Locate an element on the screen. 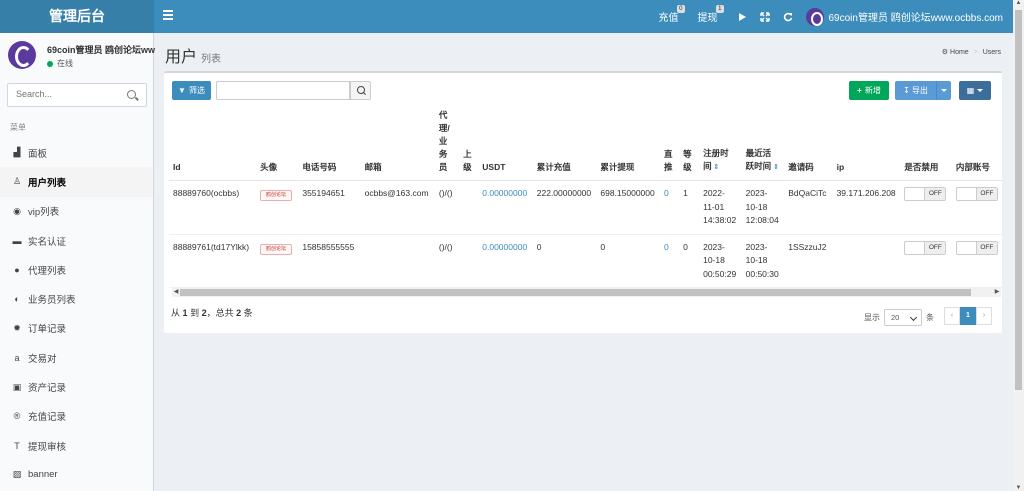 This screenshot has height=491, width=1024. asset-icon: ▣ is located at coordinates (17, 386).